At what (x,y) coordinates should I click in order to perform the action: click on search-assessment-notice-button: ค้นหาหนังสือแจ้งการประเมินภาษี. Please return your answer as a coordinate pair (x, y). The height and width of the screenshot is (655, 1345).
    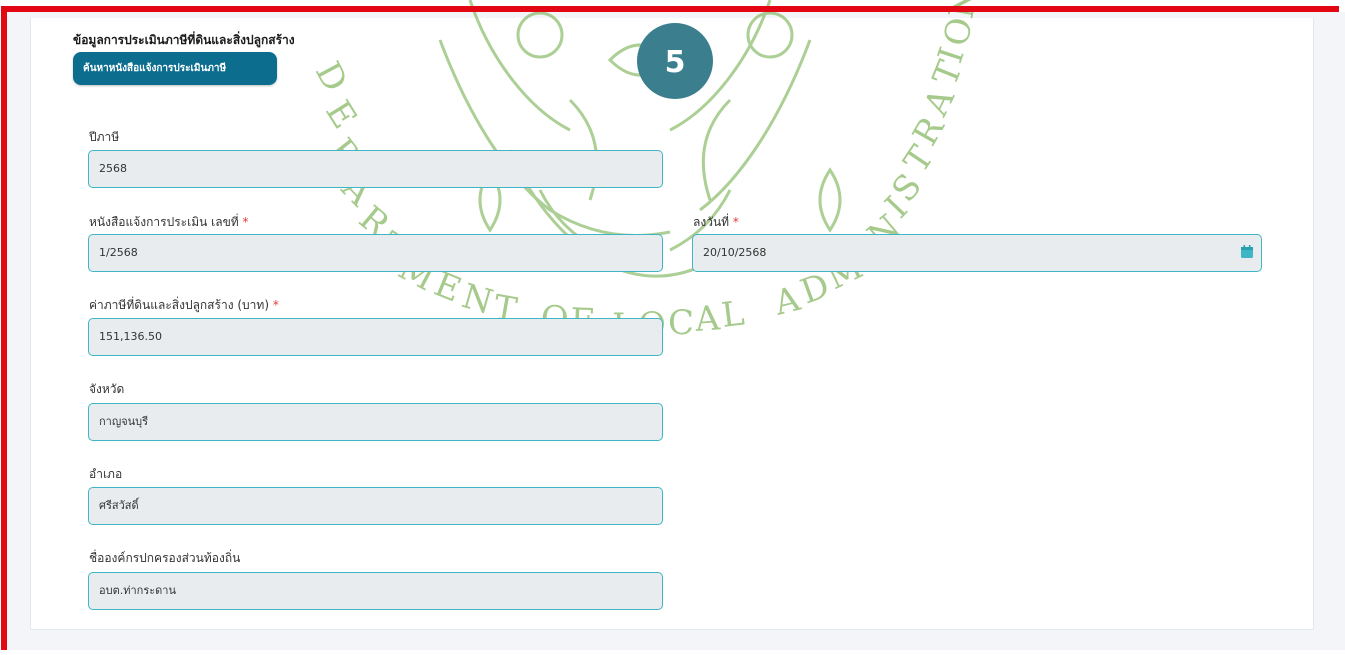
    Looking at the image, I should click on (175, 68).